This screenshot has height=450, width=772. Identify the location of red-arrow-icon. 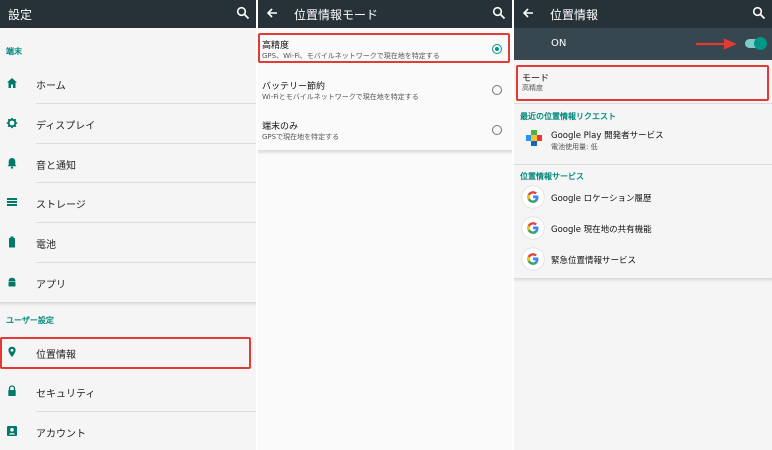
(716, 44).